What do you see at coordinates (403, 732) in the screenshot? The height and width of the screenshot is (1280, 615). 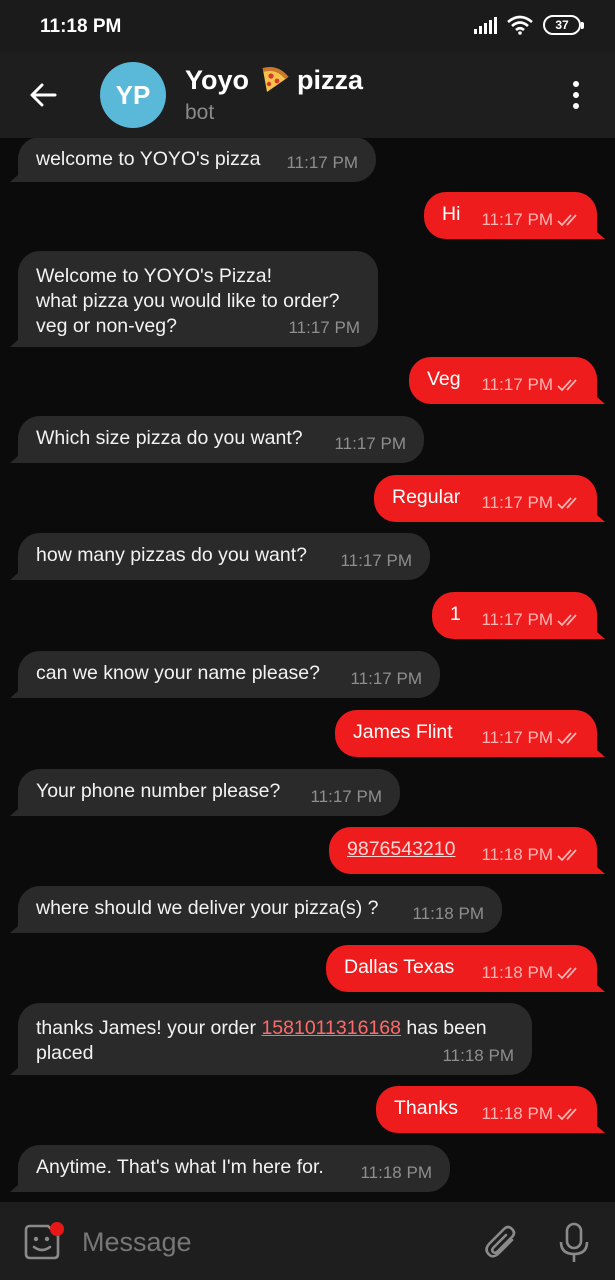 I see `message-text: James Flint` at bounding box center [403, 732].